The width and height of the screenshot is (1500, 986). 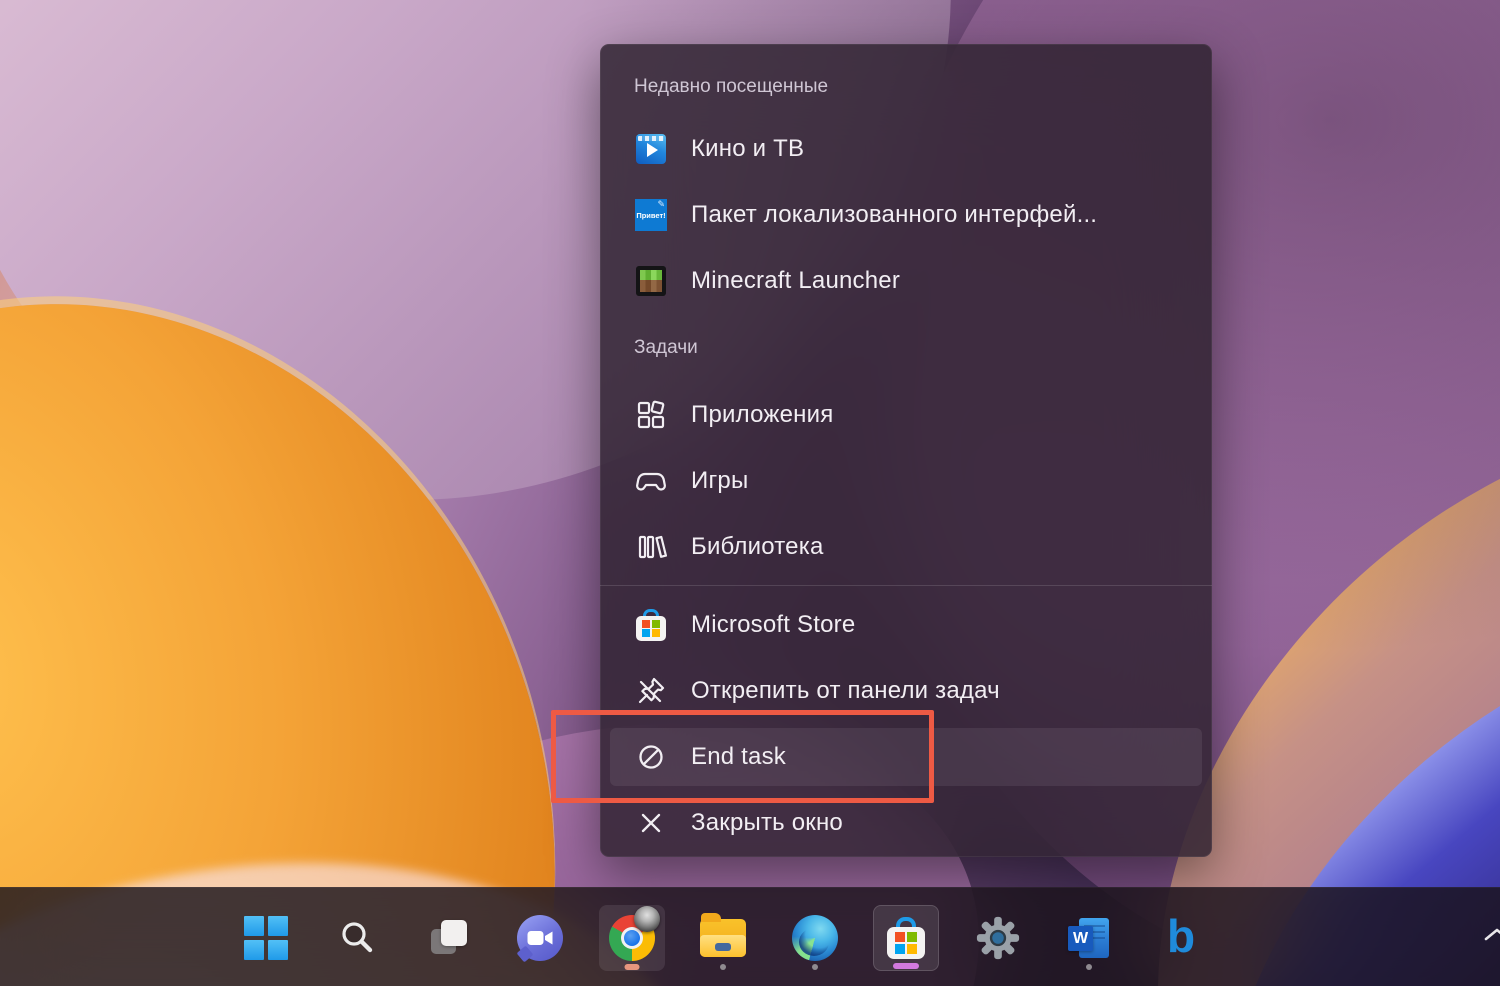 I want to click on taskbar-item-edge, so click(x=815, y=938).